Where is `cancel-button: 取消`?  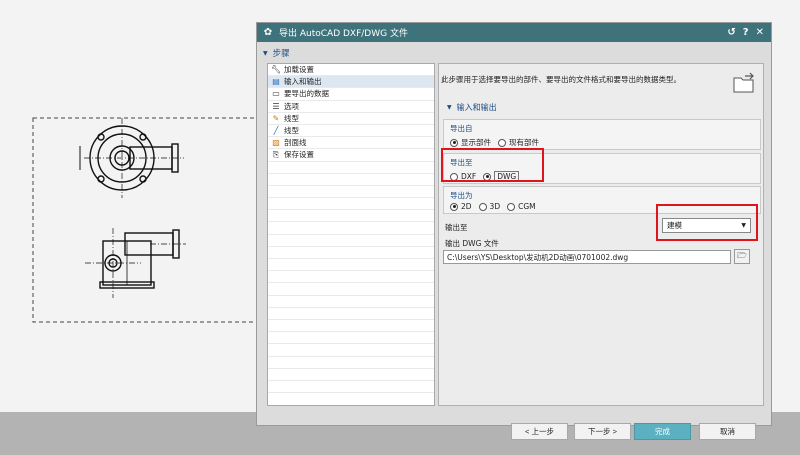
cancel-button: 取消 is located at coordinates (727, 431).